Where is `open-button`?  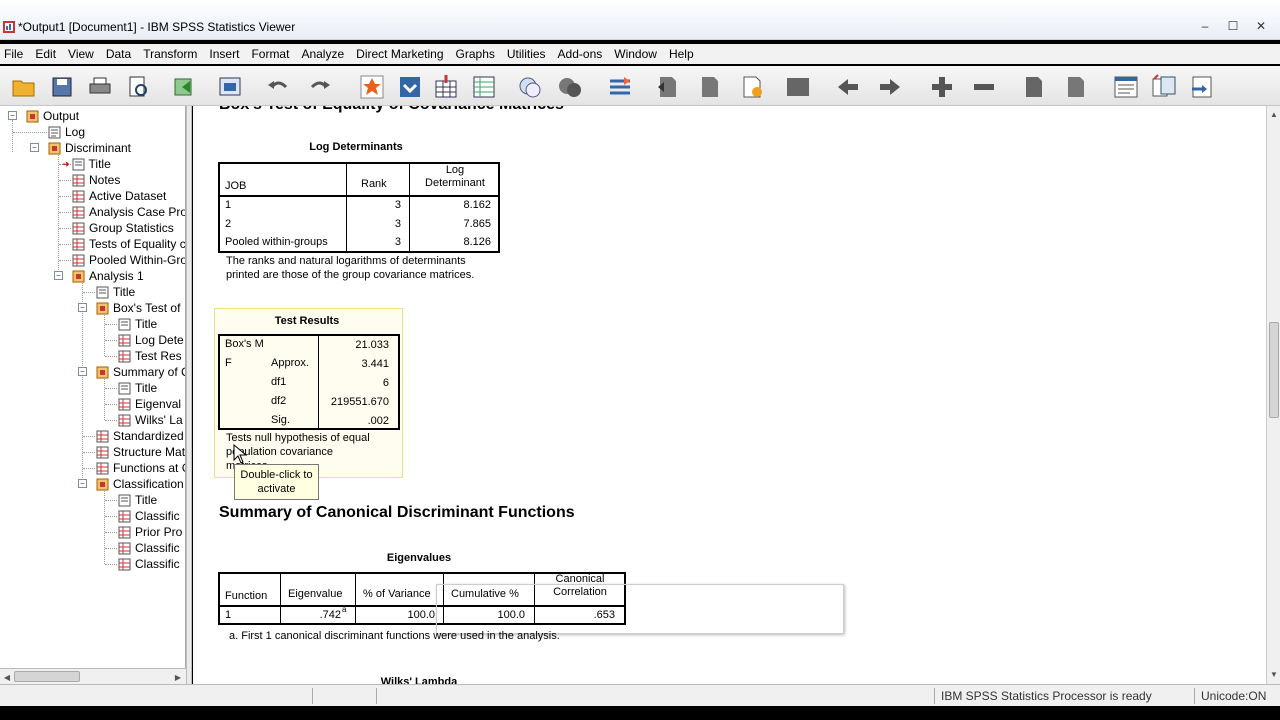
open-button is located at coordinates (24, 87).